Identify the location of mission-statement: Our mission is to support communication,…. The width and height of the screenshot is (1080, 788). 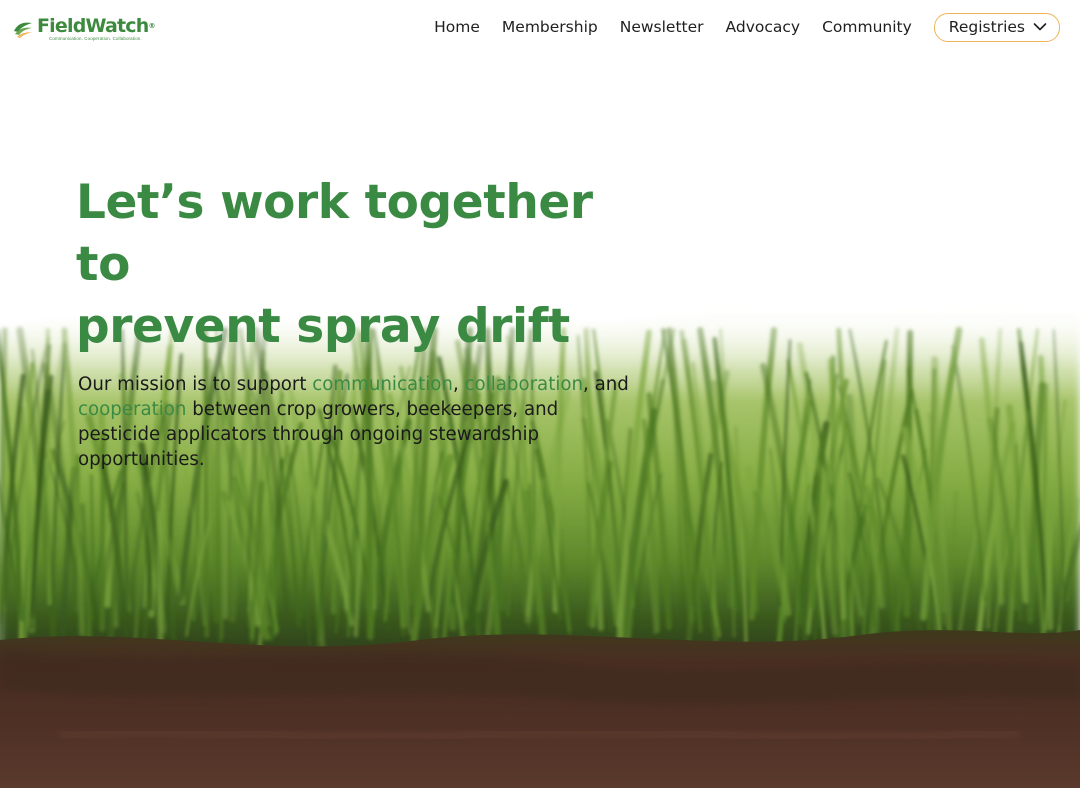
(358, 422).